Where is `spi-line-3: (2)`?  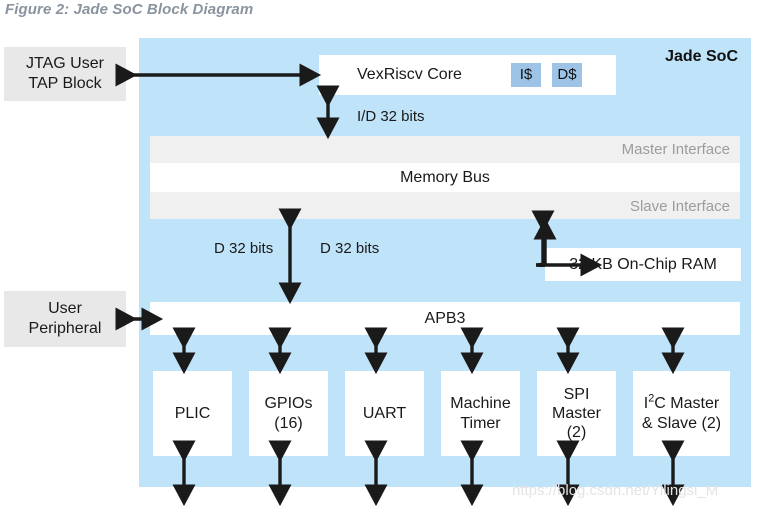 spi-line-3: (2) is located at coordinates (576, 433).